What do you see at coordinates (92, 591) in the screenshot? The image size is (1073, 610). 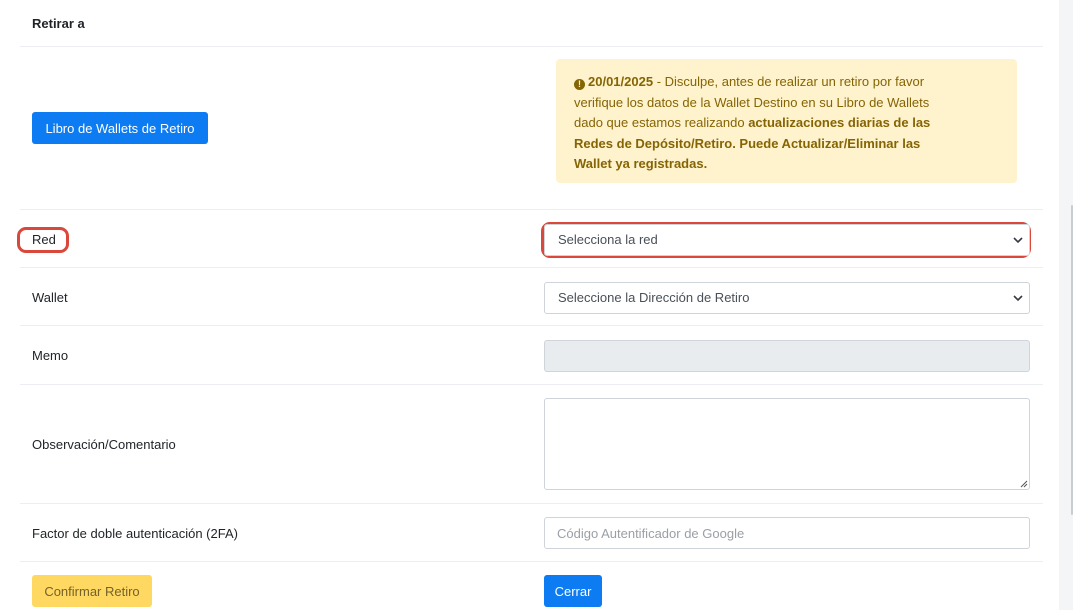 I see `confirm-withdraw-button: Confirmar Retiro` at bounding box center [92, 591].